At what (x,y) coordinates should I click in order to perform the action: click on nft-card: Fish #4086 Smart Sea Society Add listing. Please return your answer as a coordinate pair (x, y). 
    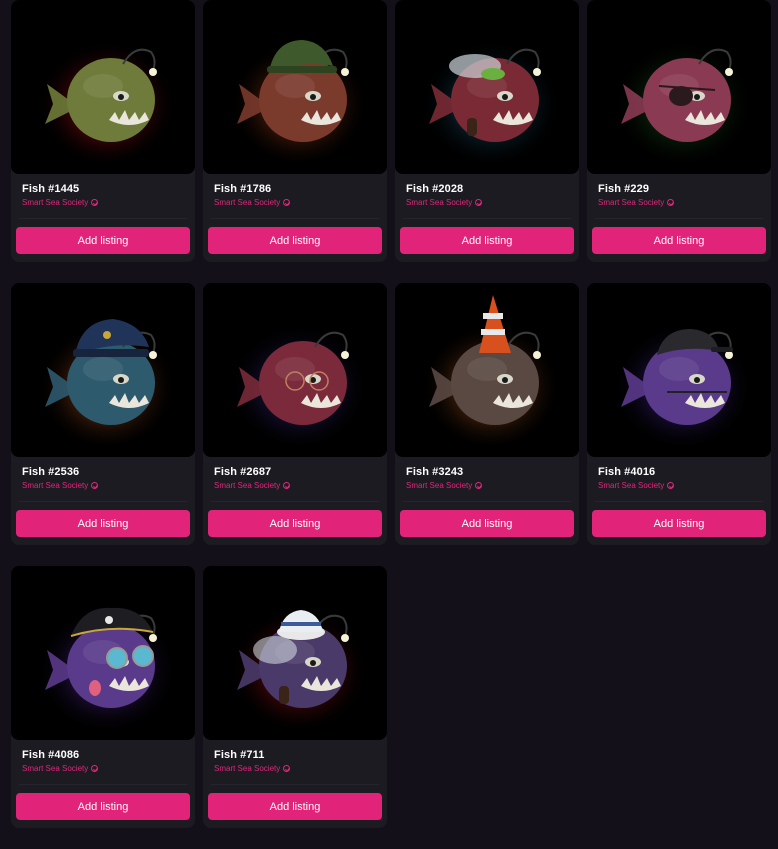
    Looking at the image, I should click on (103, 697).